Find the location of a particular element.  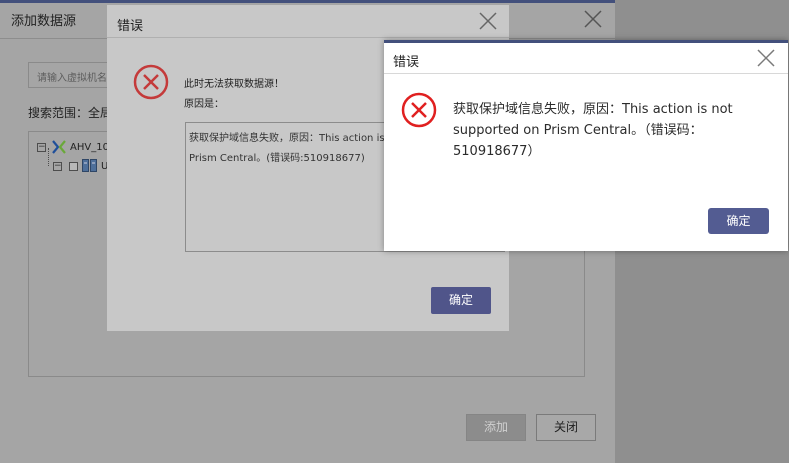

error-headline: 此时无法获取数据源！ is located at coordinates (234, 84).